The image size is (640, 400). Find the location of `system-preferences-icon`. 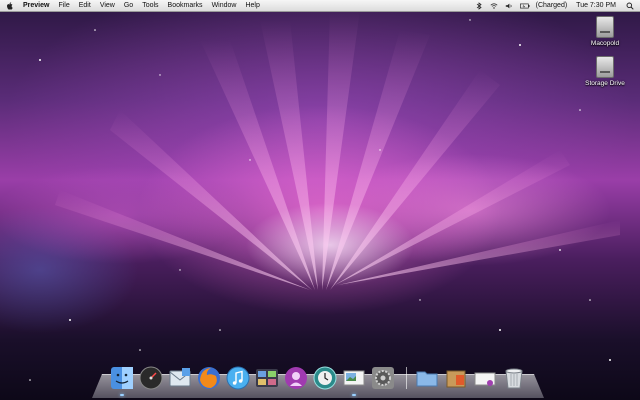

system-preferences-icon is located at coordinates (383, 378).